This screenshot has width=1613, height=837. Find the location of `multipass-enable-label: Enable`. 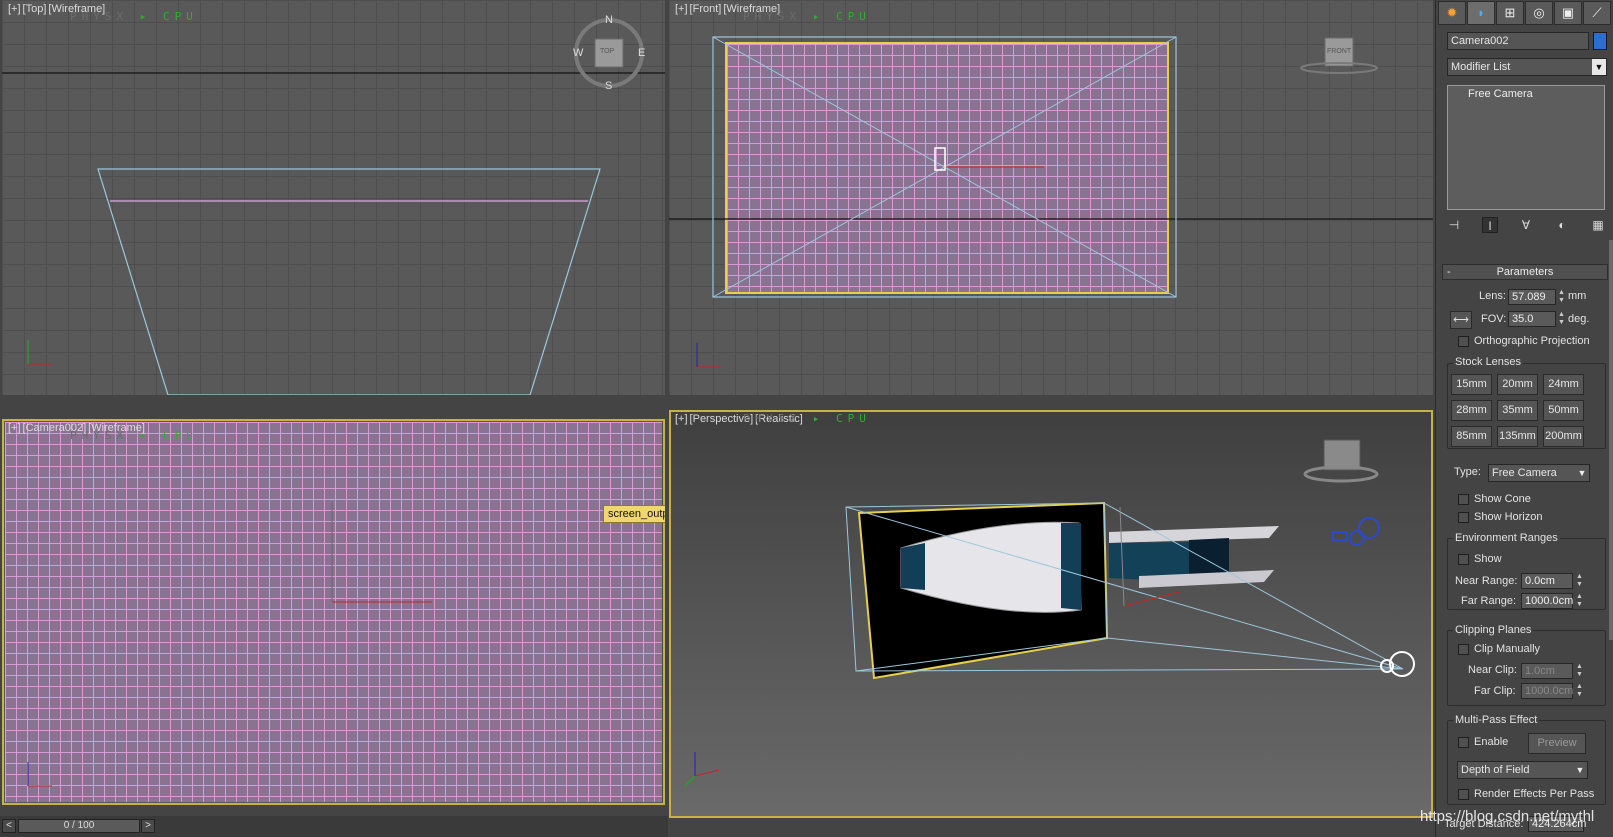

multipass-enable-label: Enable is located at coordinates (1491, 742).